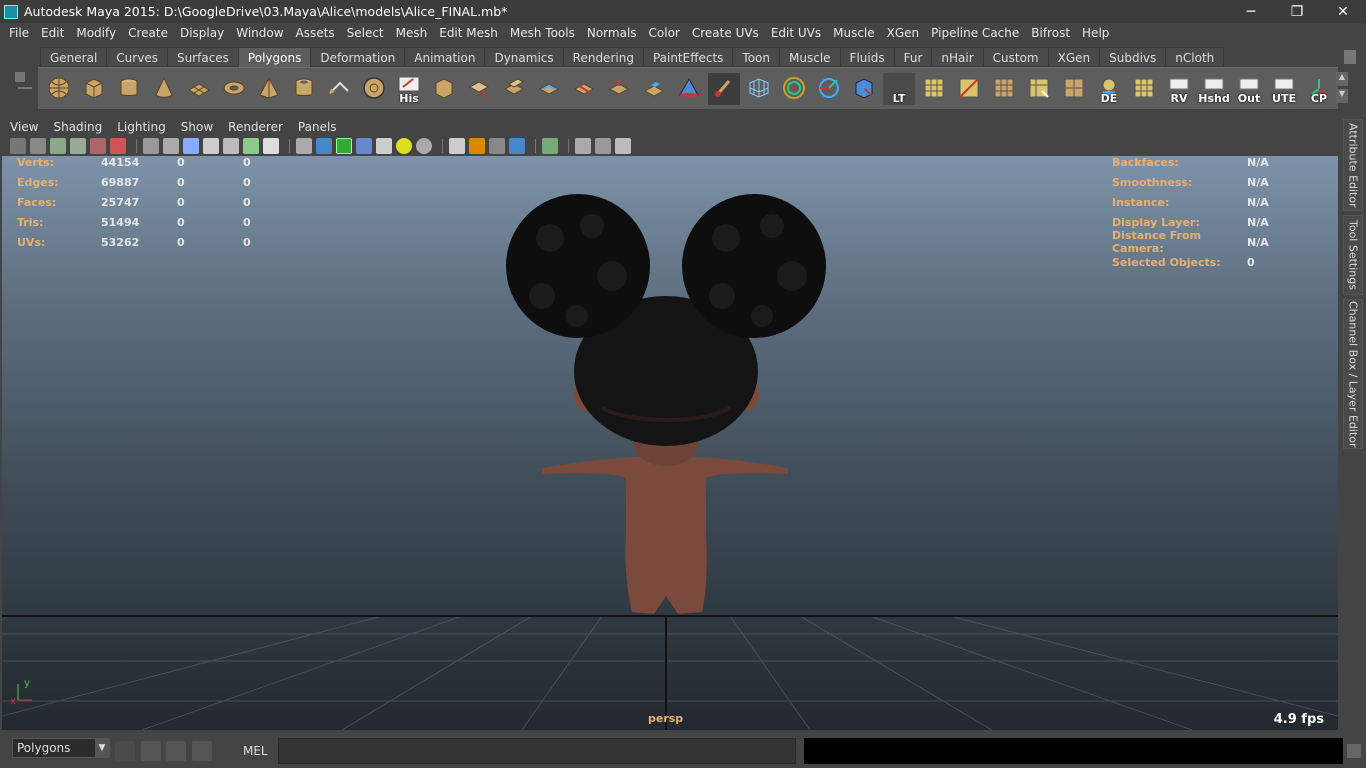 The image size is (1366, 768). I want to click on screen-space-ao-icon, so click(457, 146).